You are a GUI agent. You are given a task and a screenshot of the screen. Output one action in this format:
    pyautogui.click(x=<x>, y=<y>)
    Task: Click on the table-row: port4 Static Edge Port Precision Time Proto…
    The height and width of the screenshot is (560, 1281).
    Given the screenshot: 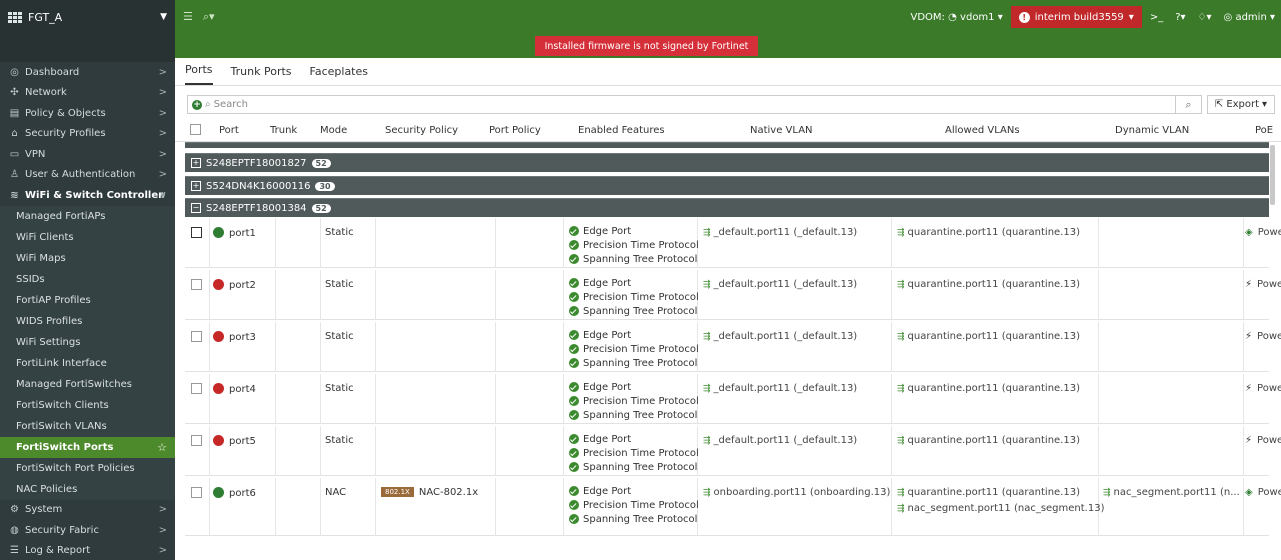 What is the action you would take?
    pyautogui.click(x=733, y=399)
    